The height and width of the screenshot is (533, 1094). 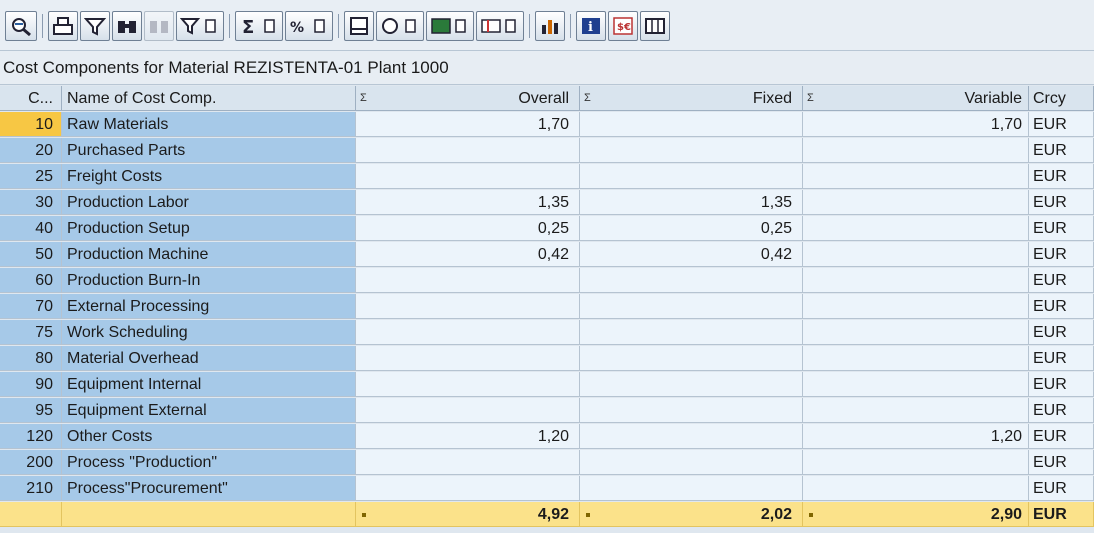 What do you see at coordinates (468, 202) in the screenshot?
I see `overall-value: 1,35` at bounding box center [468, 202].